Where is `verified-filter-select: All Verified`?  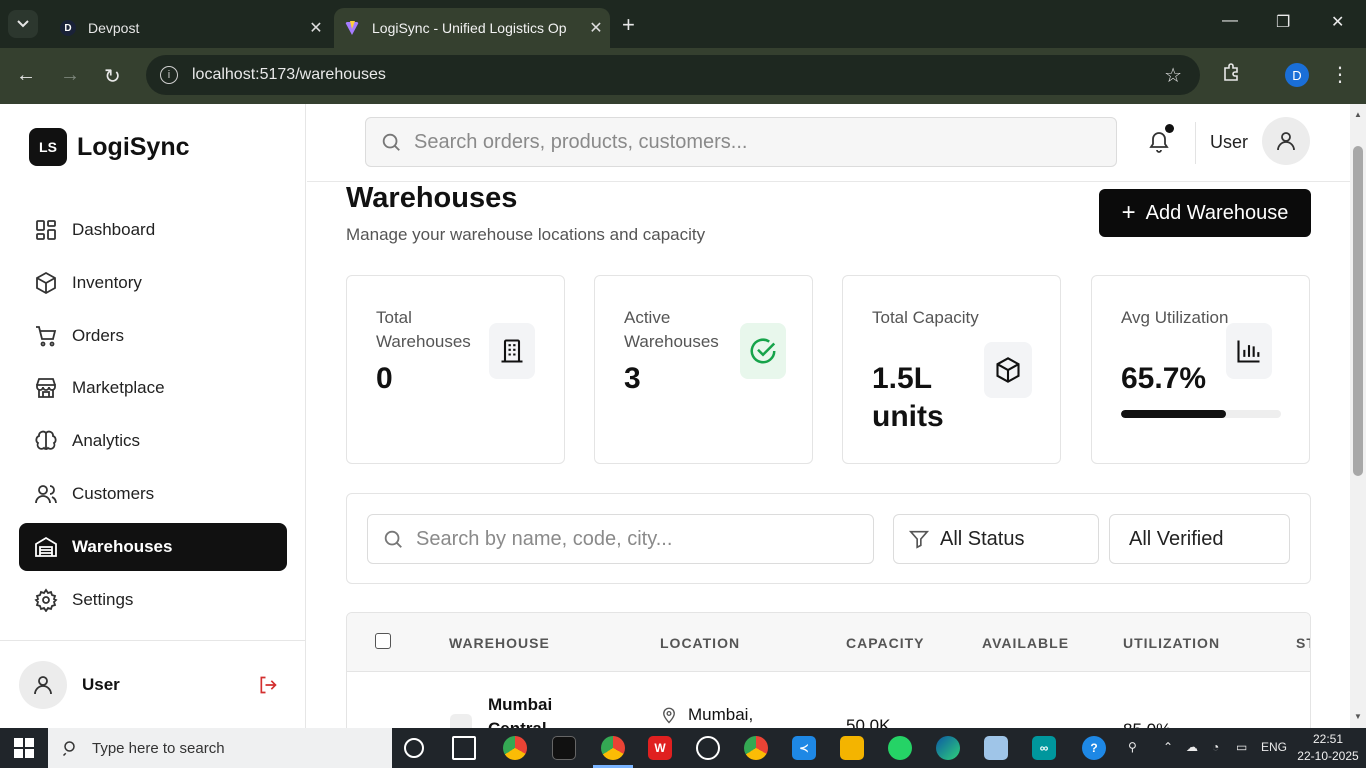
verified-filter-select: All Verified is located at coordinates (1199, 539).